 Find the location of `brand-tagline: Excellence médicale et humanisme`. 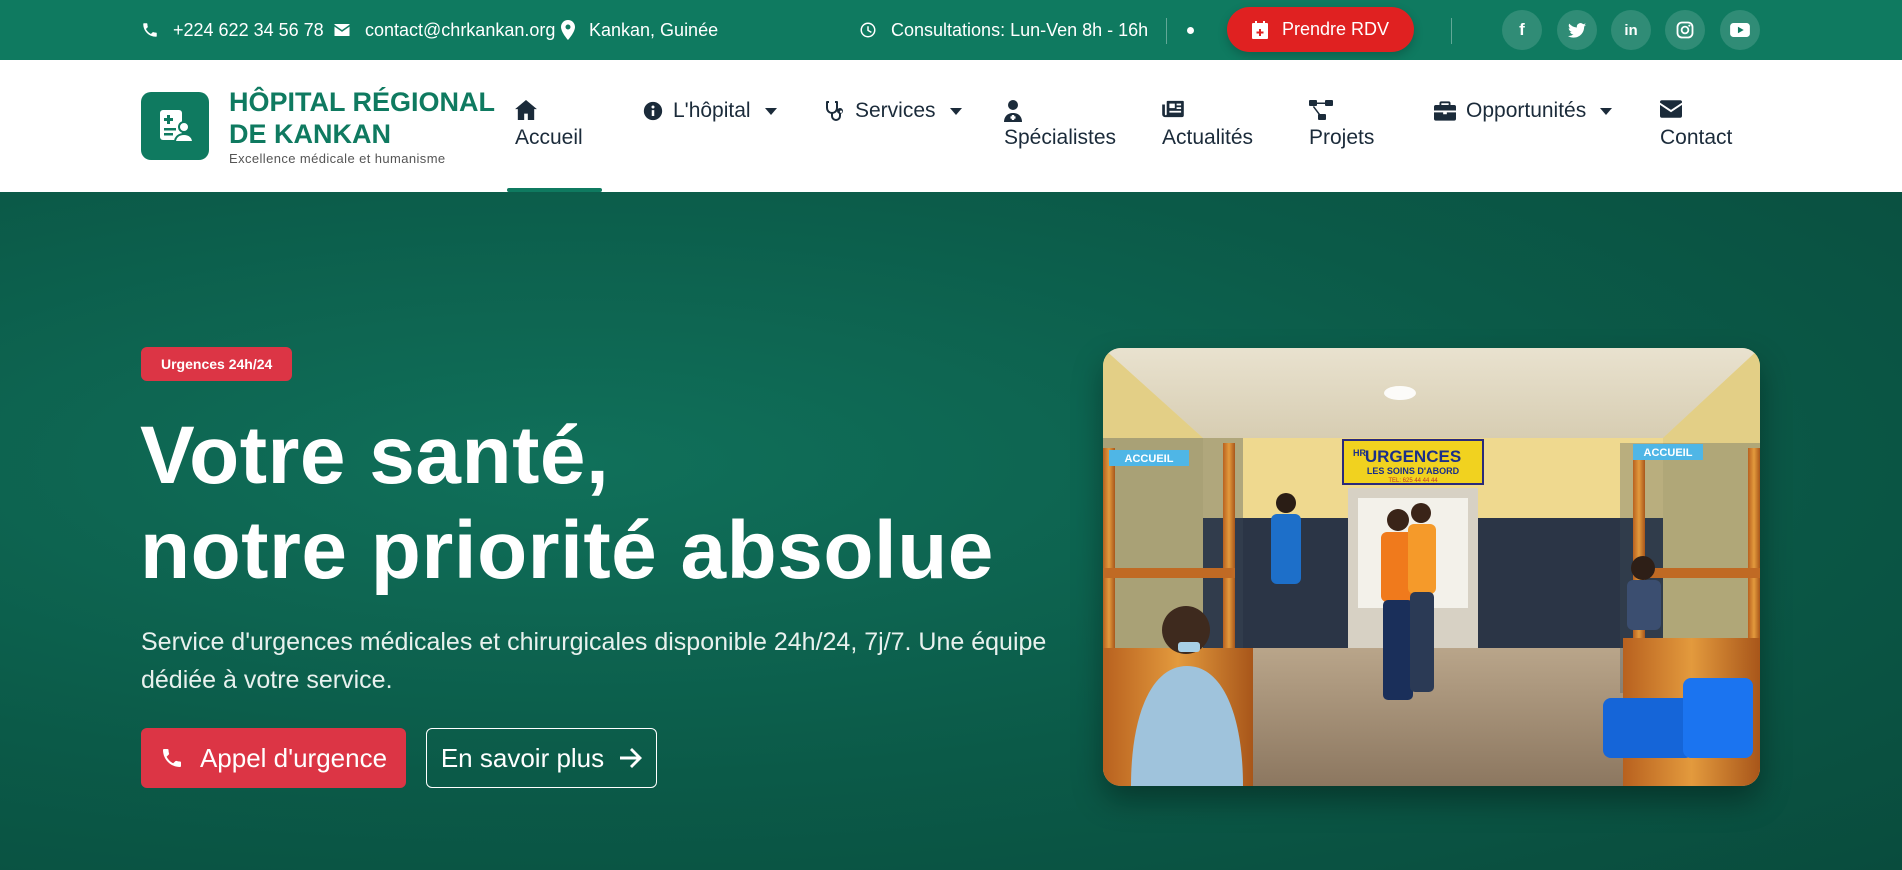

brand-tagline: Excellence médicale et humanisme is located at coordinates (337, 158).